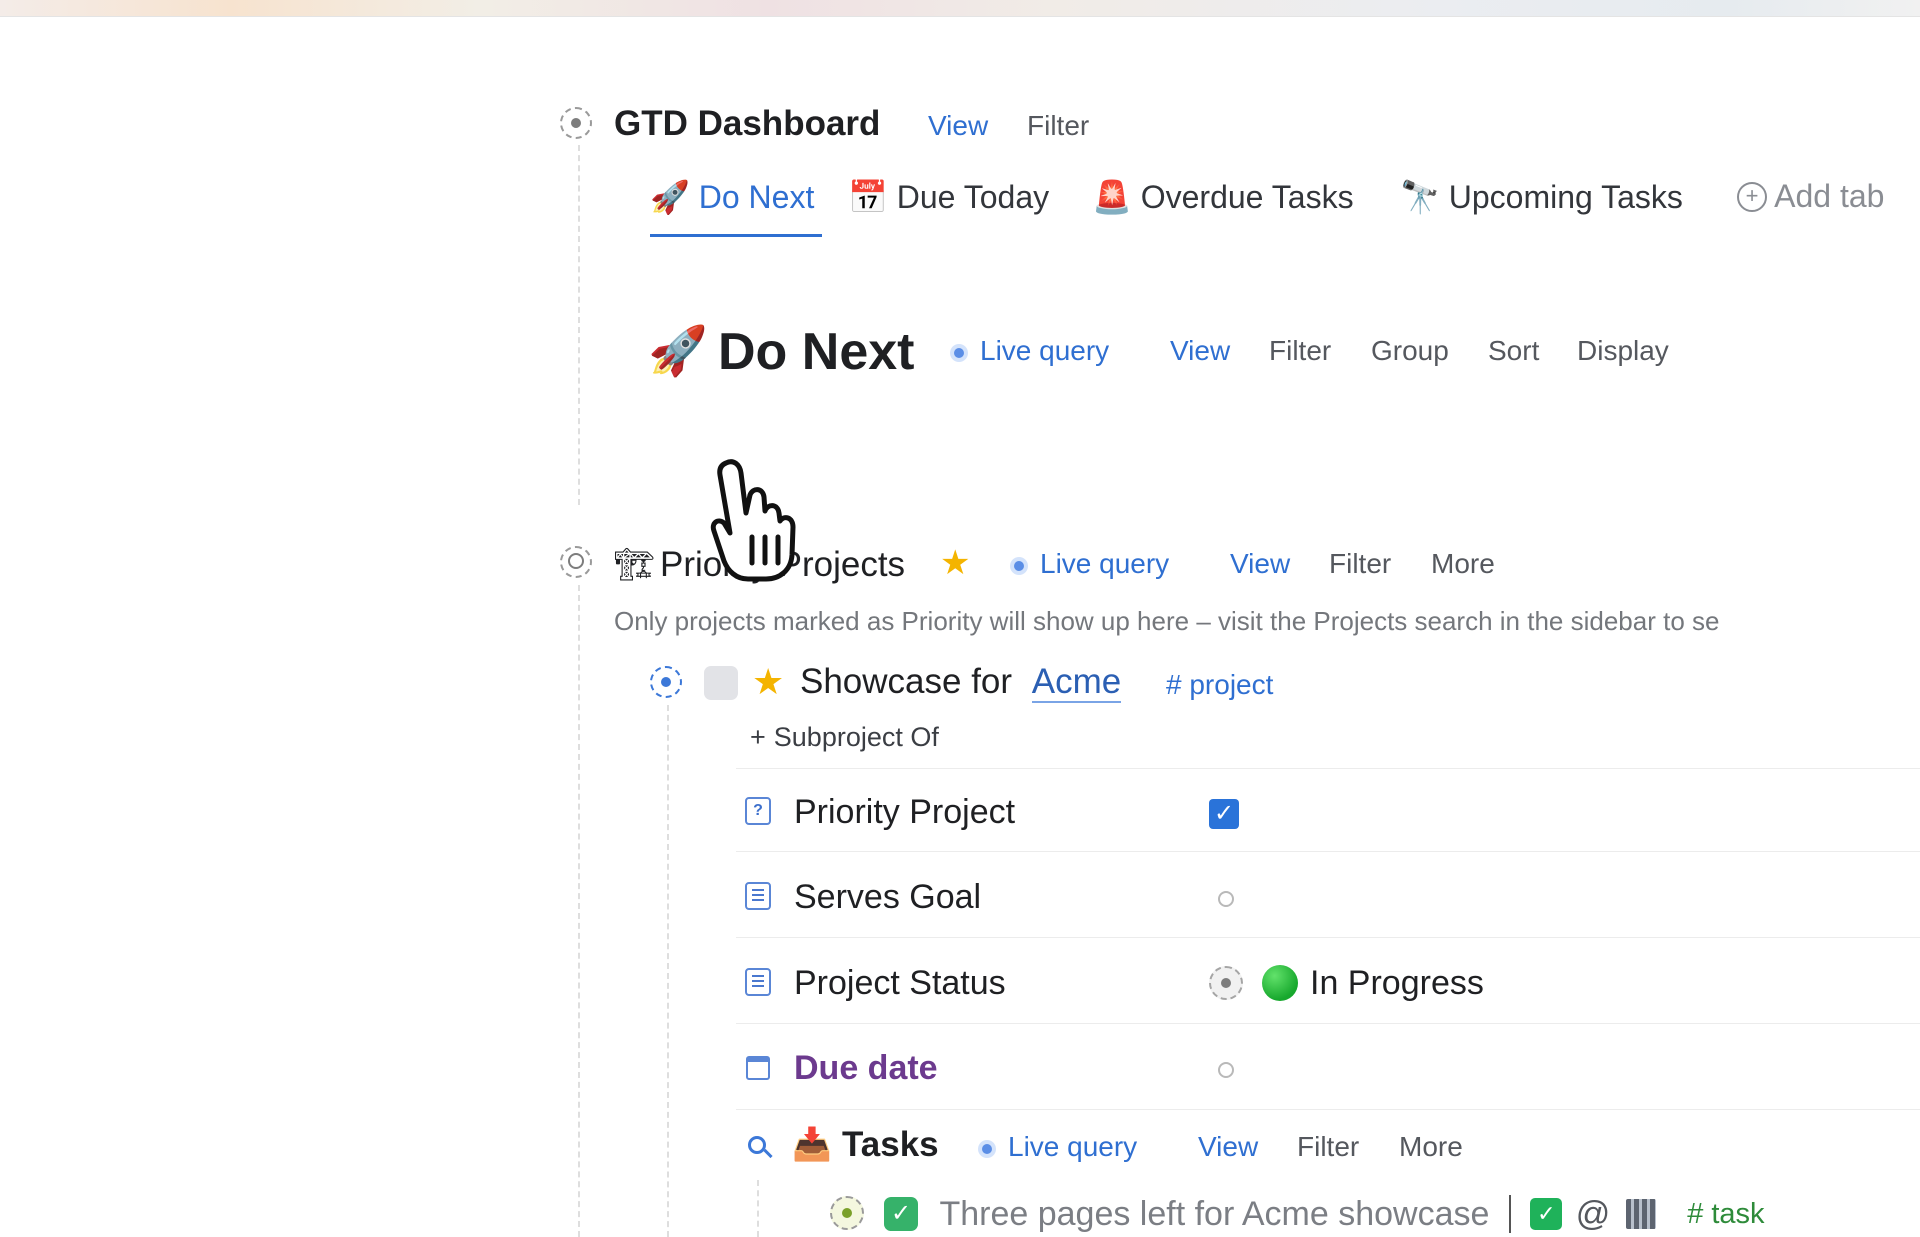  Describe the element at coordinates (1546, 1214) in the screenshot. I see `check-mark-icon: ✓` at that location.